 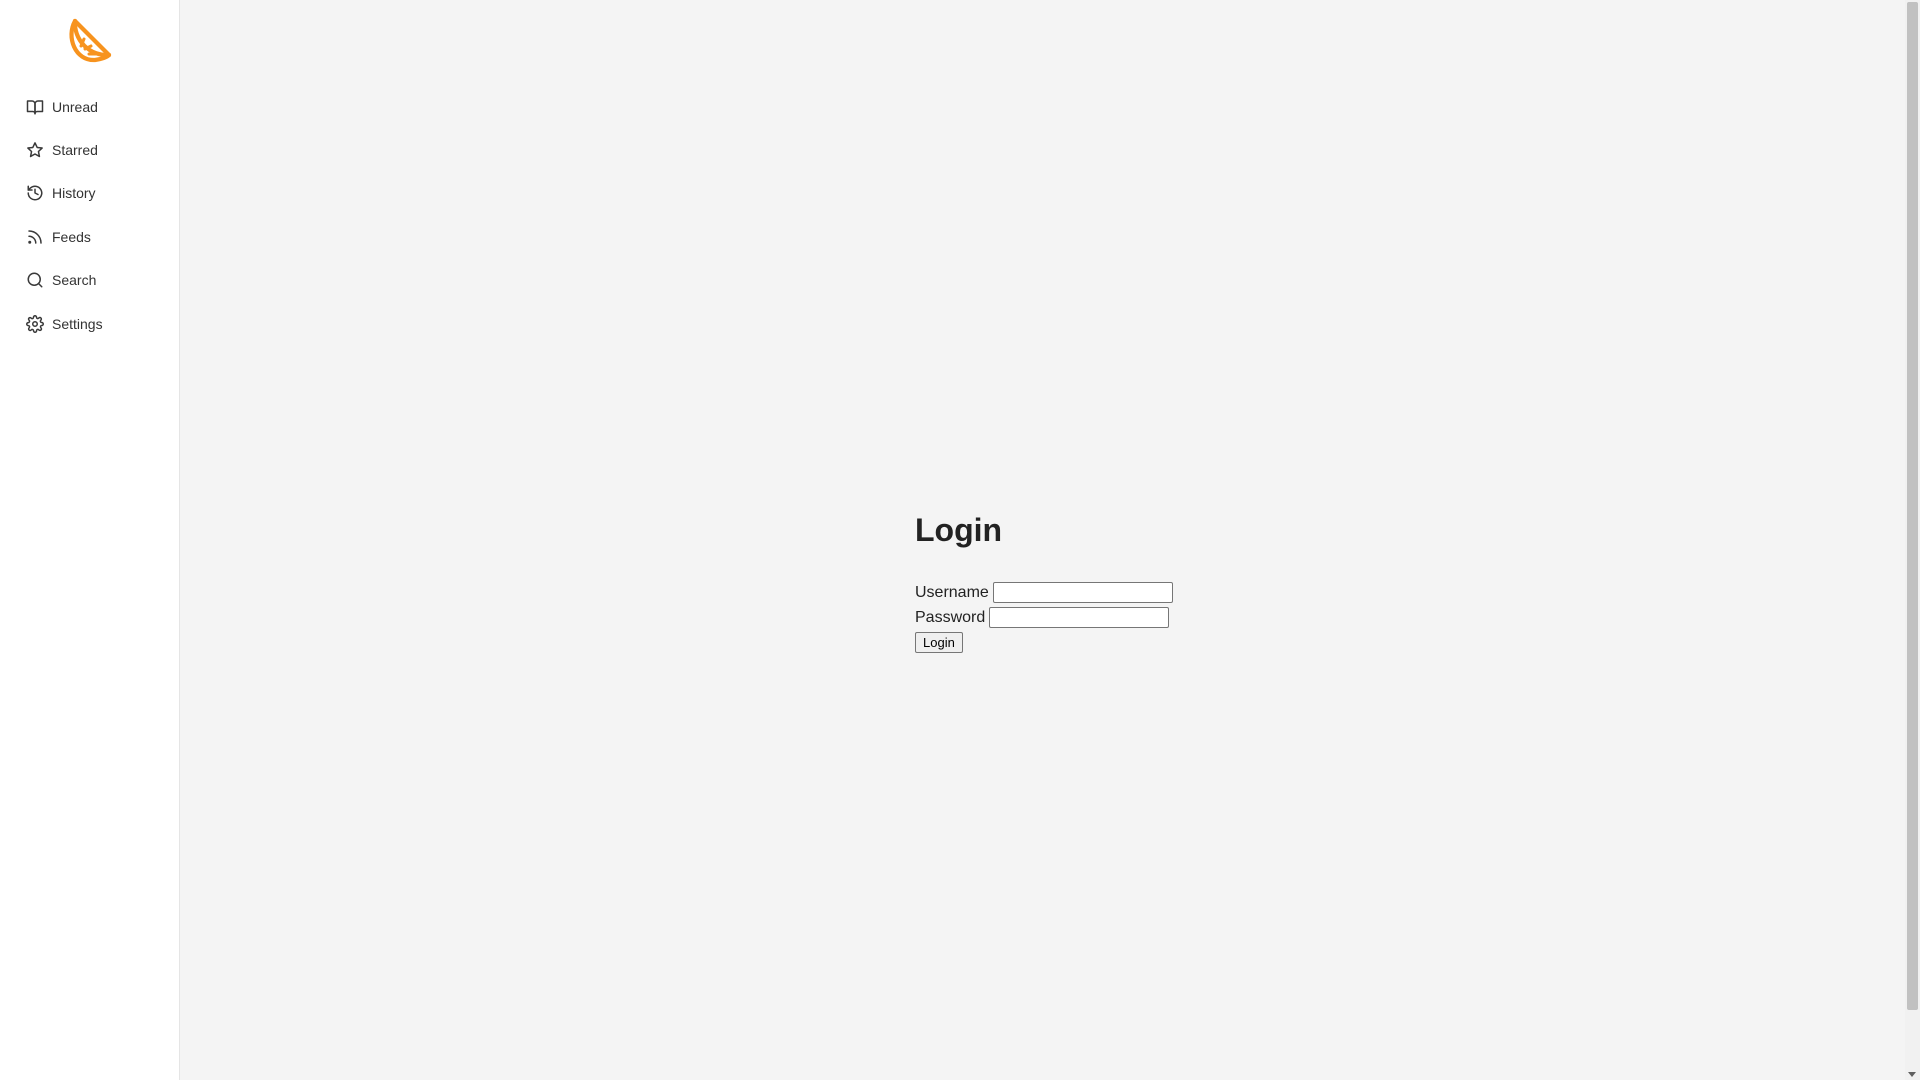 I want to click on sidebar-item-feeds: Feeds, so click(x=89, y=236).